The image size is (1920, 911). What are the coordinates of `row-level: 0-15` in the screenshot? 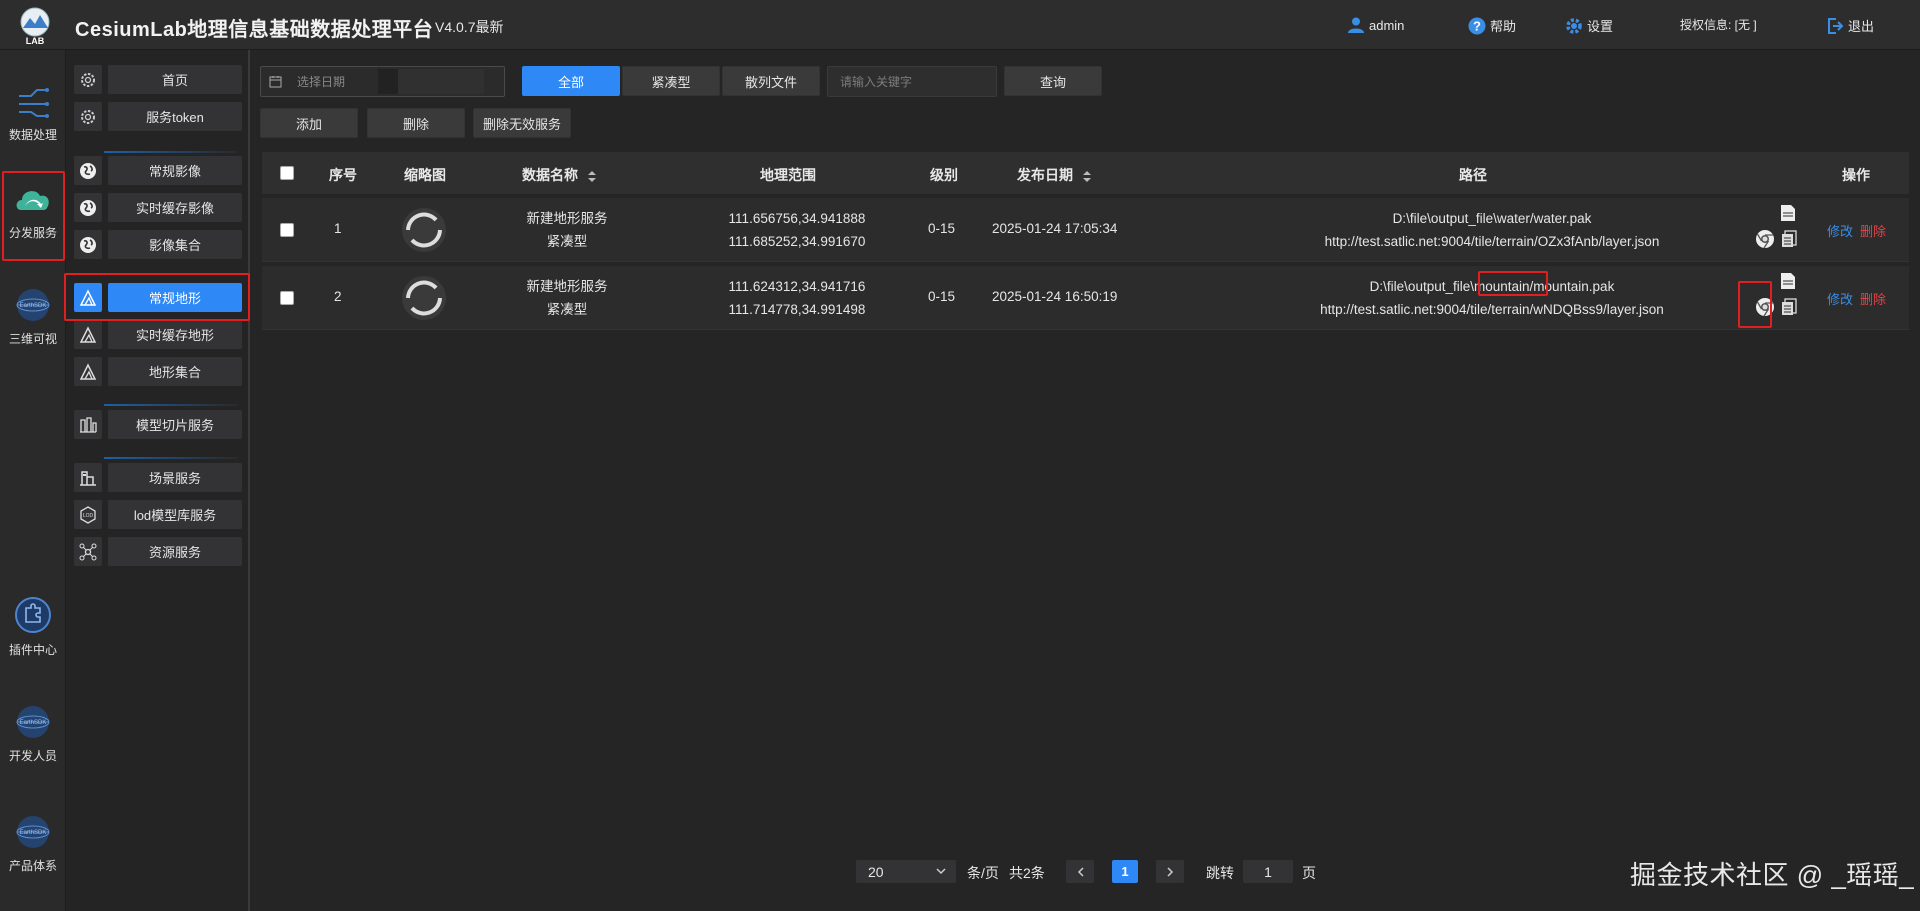 It's located at (942, 296).